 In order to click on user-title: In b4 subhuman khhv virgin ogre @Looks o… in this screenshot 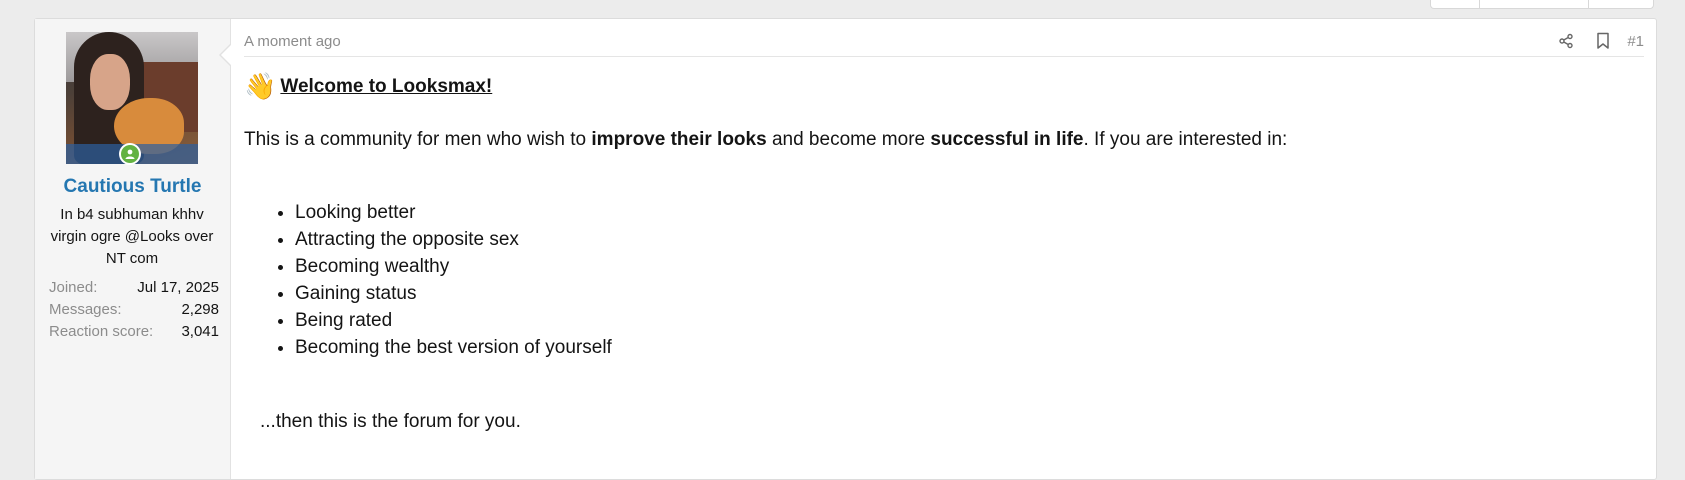, I will do `click(132, 236)`.